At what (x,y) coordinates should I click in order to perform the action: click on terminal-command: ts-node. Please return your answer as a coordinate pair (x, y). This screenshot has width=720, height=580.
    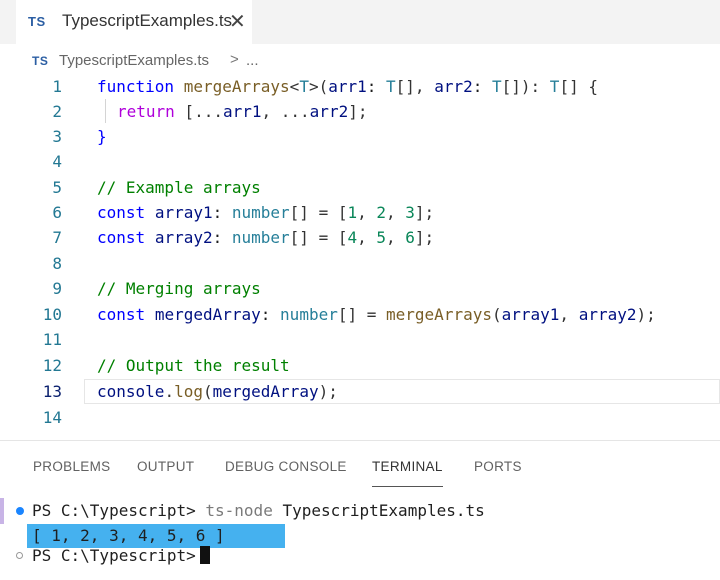
    Looking at the image, I should click on (239, 510).